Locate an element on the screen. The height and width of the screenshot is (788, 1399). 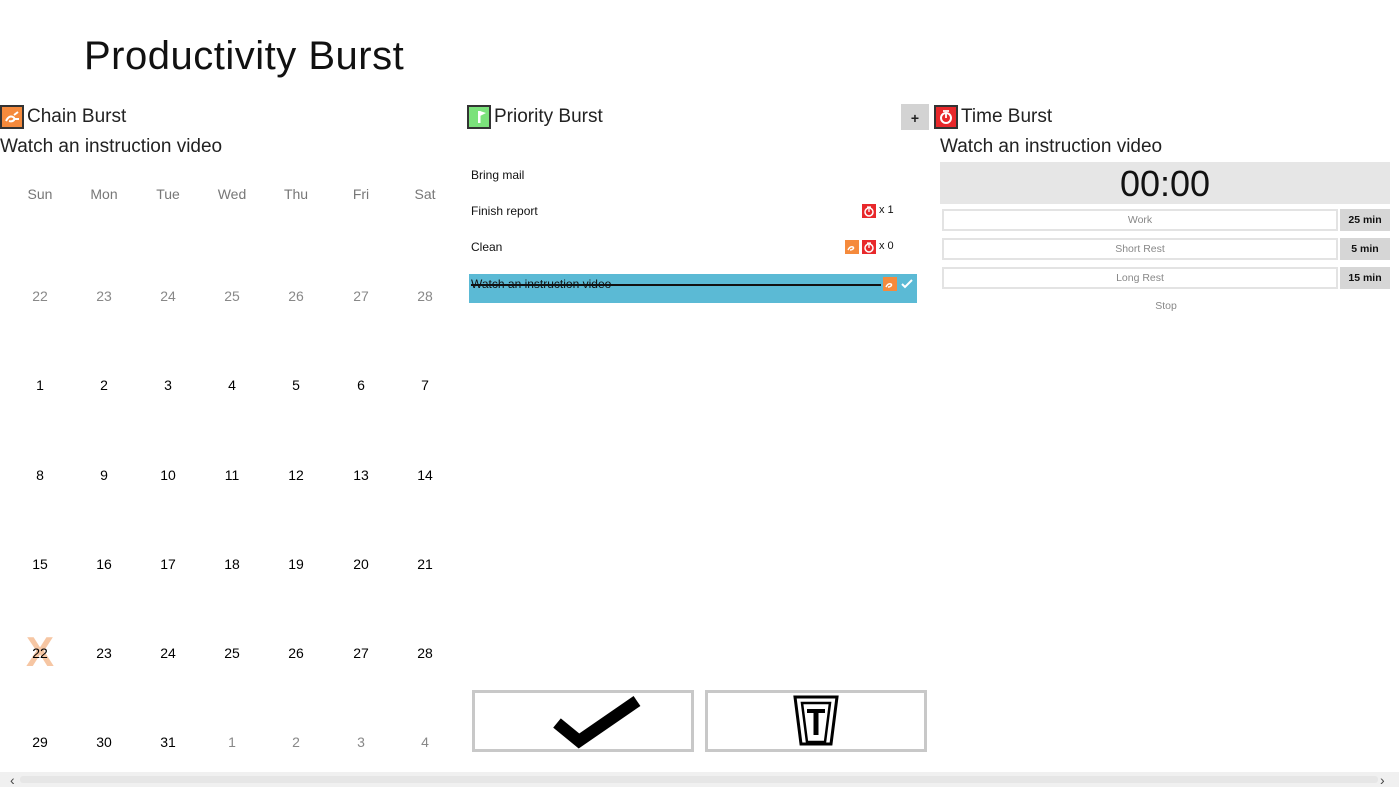
weekday-header: Sun is located at coordinates (40, 194).